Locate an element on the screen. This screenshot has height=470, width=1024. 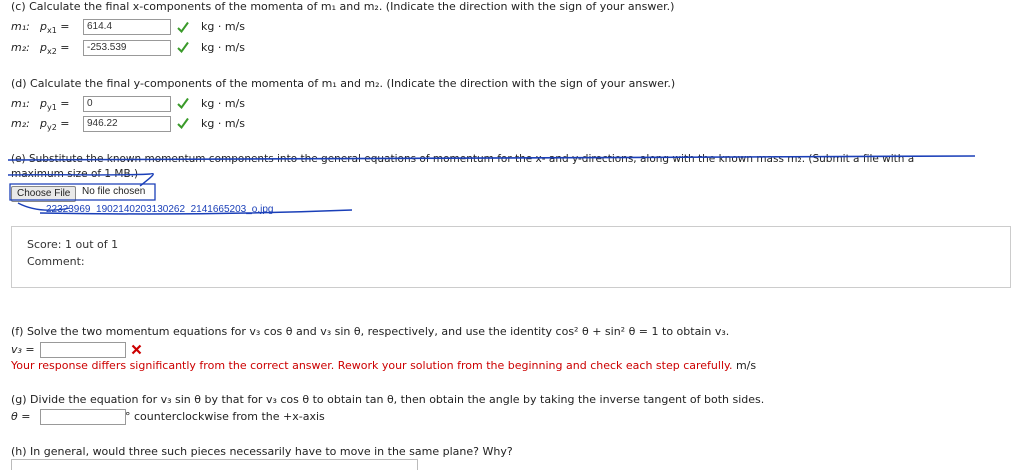
part-d-row1-symbol: py1 = is located at coordinates (55, 105).